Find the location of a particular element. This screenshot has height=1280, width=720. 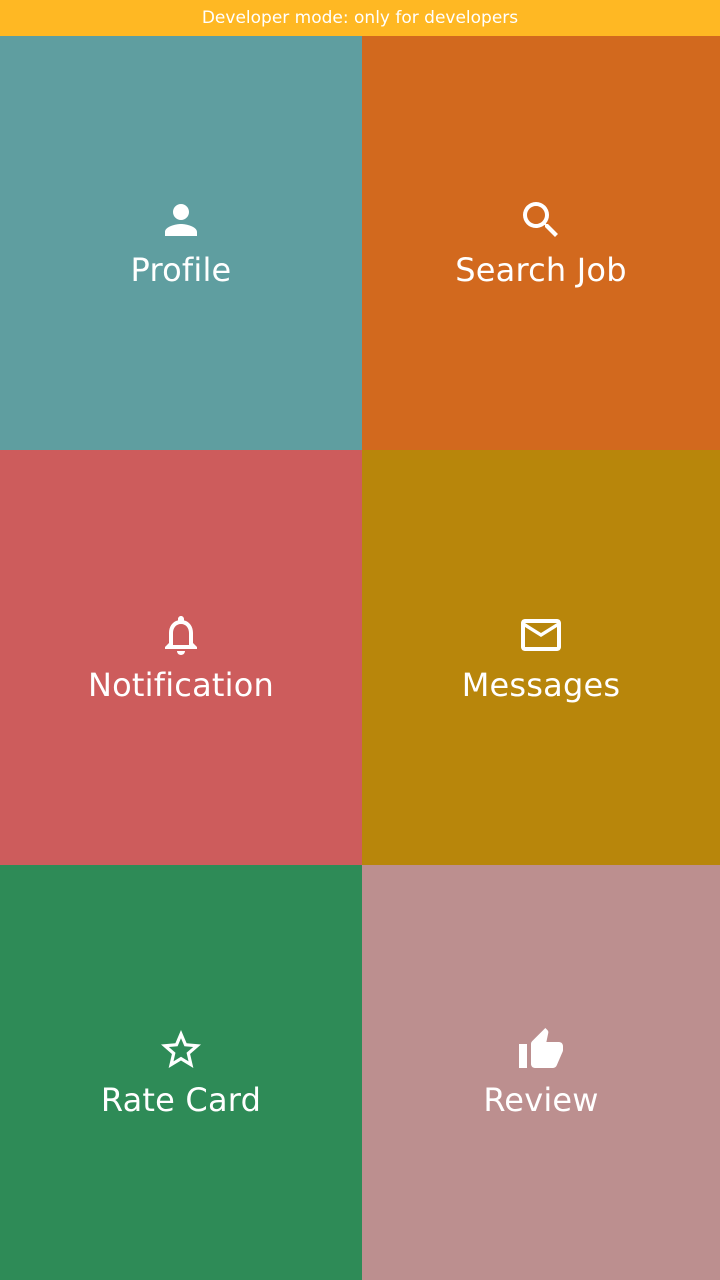

search-icon is located at coordinates (541, 220).